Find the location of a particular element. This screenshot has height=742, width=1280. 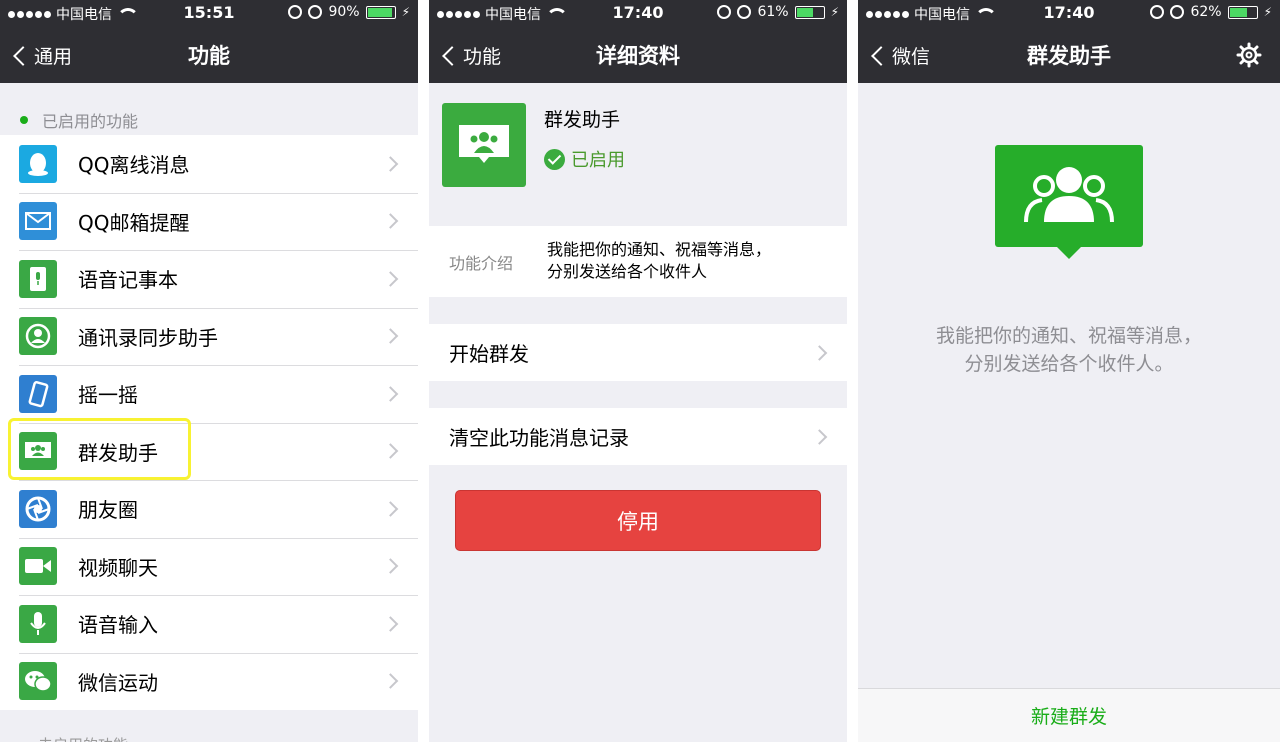

battery-percent: 90% is located at coordinates (344, 12).